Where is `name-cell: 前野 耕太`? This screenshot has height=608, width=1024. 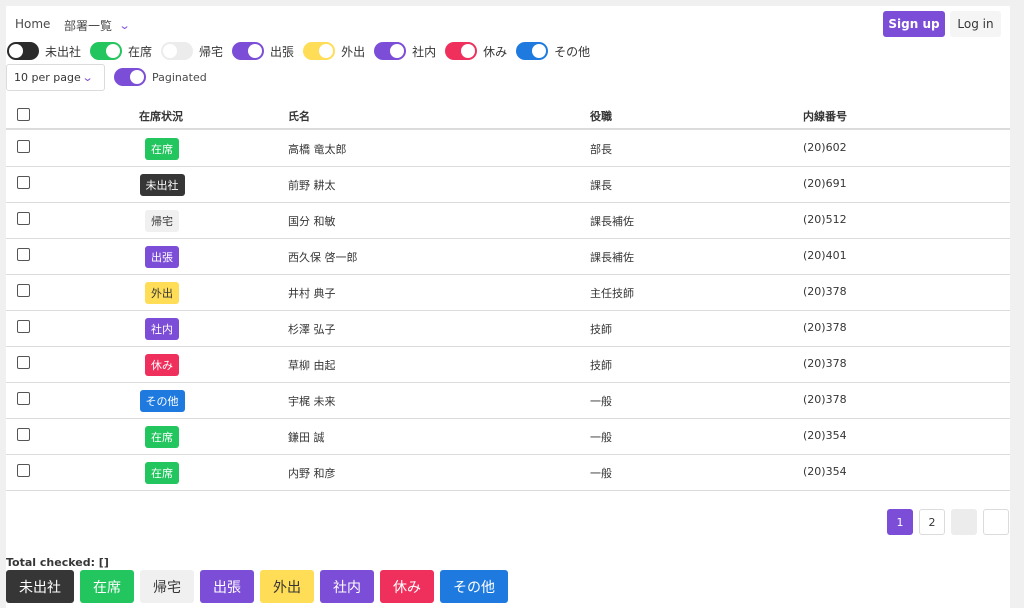 name-cell: 前野 耕太 is located at coordinates (312, 185).